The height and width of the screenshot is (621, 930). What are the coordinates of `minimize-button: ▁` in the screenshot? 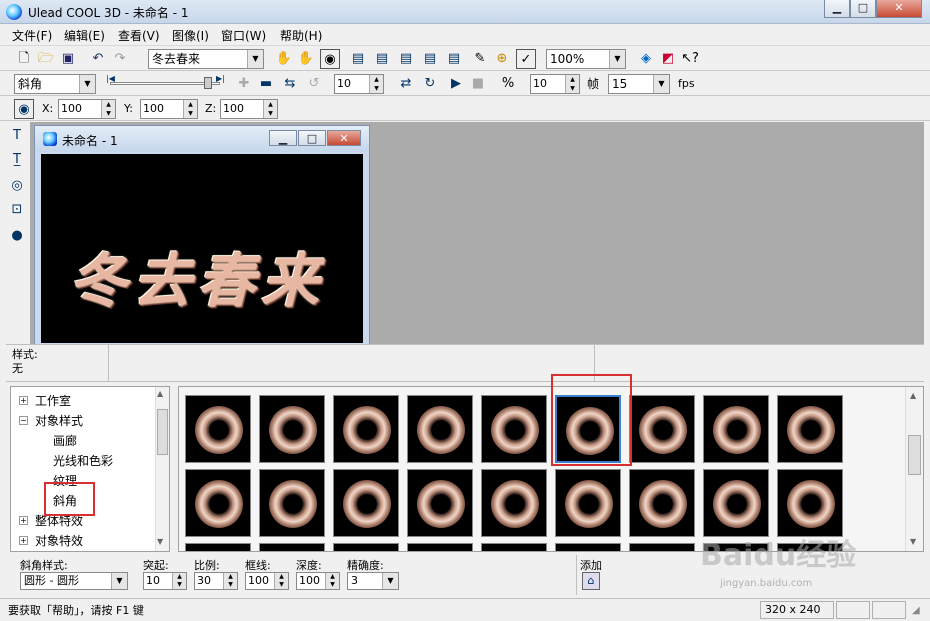 It's located at (837, 9).